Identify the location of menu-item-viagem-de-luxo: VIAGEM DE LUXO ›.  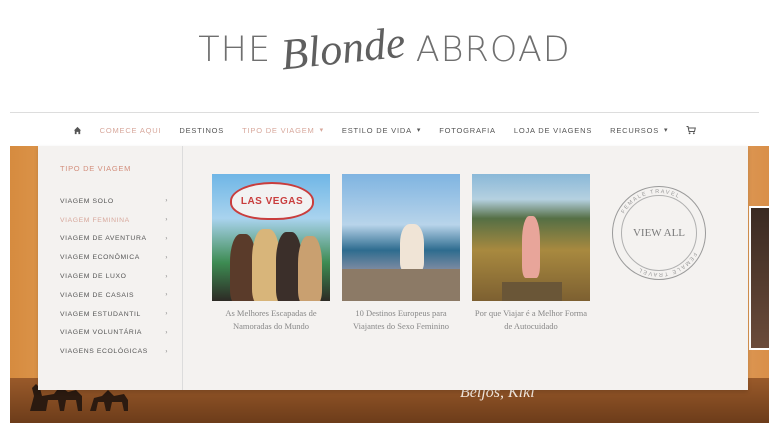
(116, 276).